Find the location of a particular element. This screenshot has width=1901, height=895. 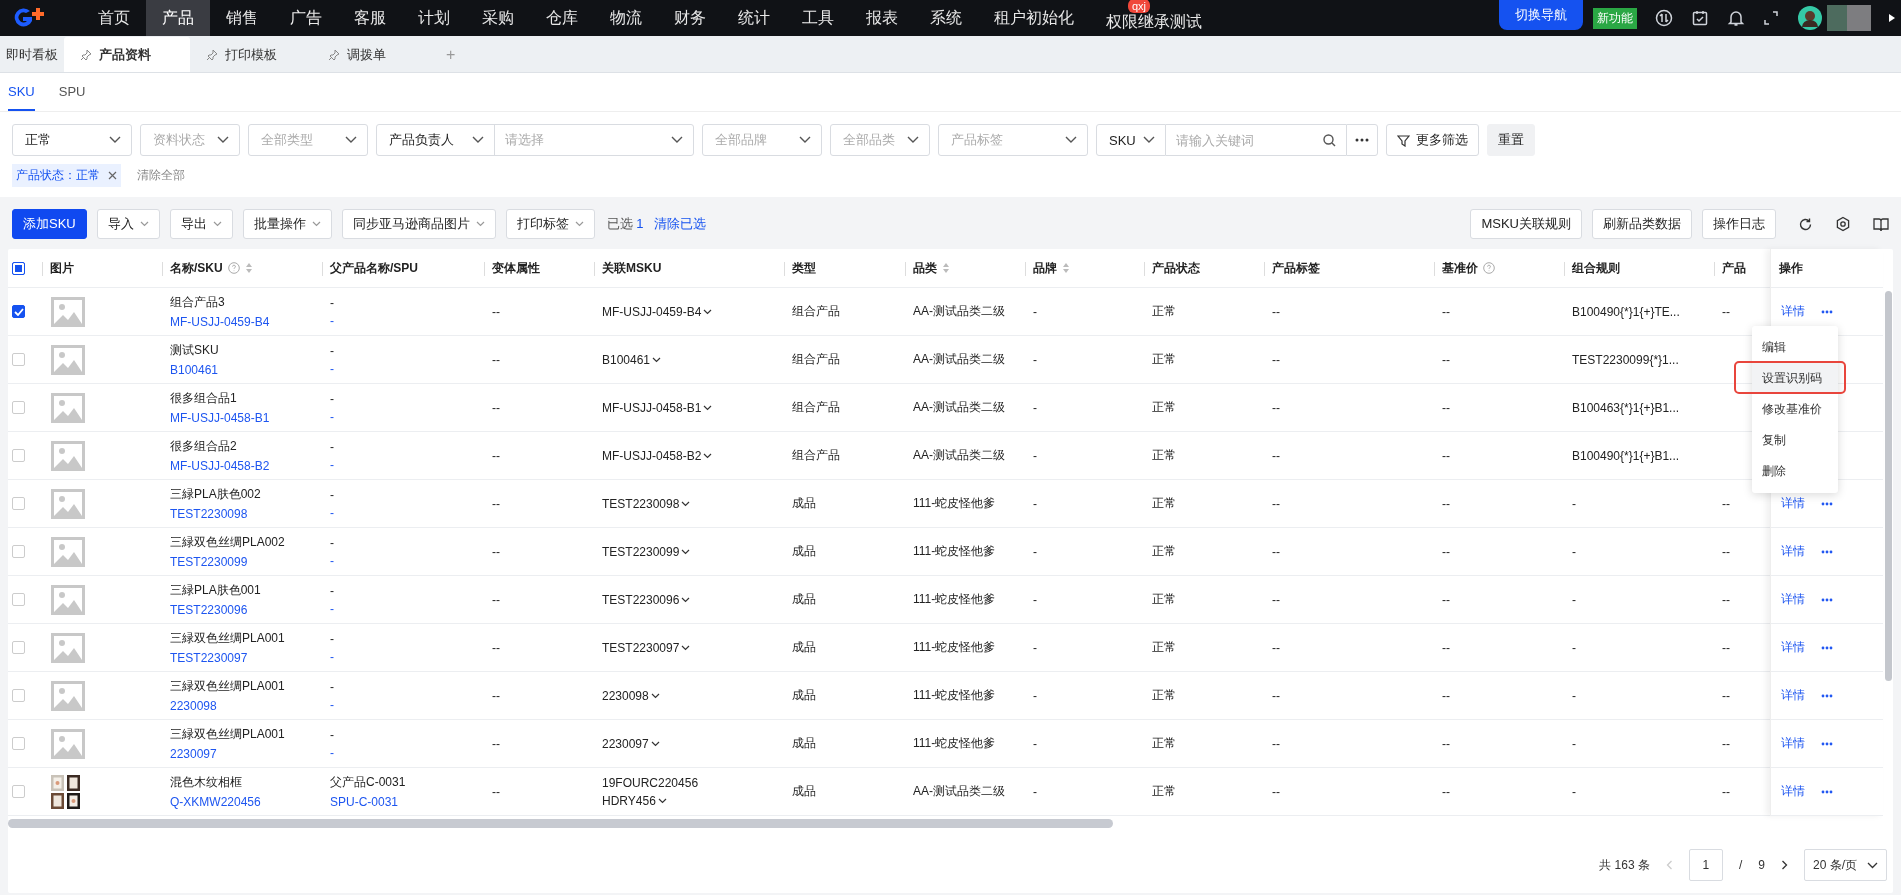

select-all-checkbox is located at coordinates (18, 268).